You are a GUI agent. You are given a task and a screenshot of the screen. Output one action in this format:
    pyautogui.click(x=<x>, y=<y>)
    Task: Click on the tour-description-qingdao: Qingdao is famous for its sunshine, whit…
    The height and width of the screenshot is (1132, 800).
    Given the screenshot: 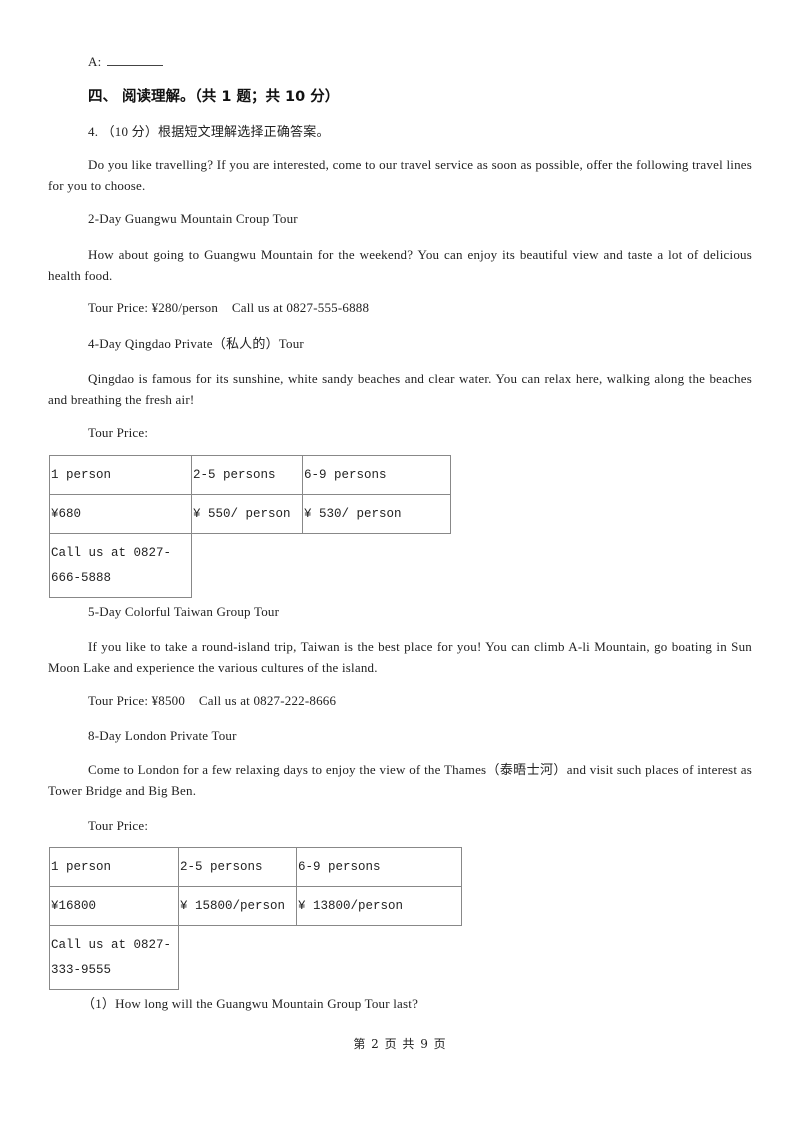 What is the action you would take?
    pyautogui.click(x=400, y=389)
    